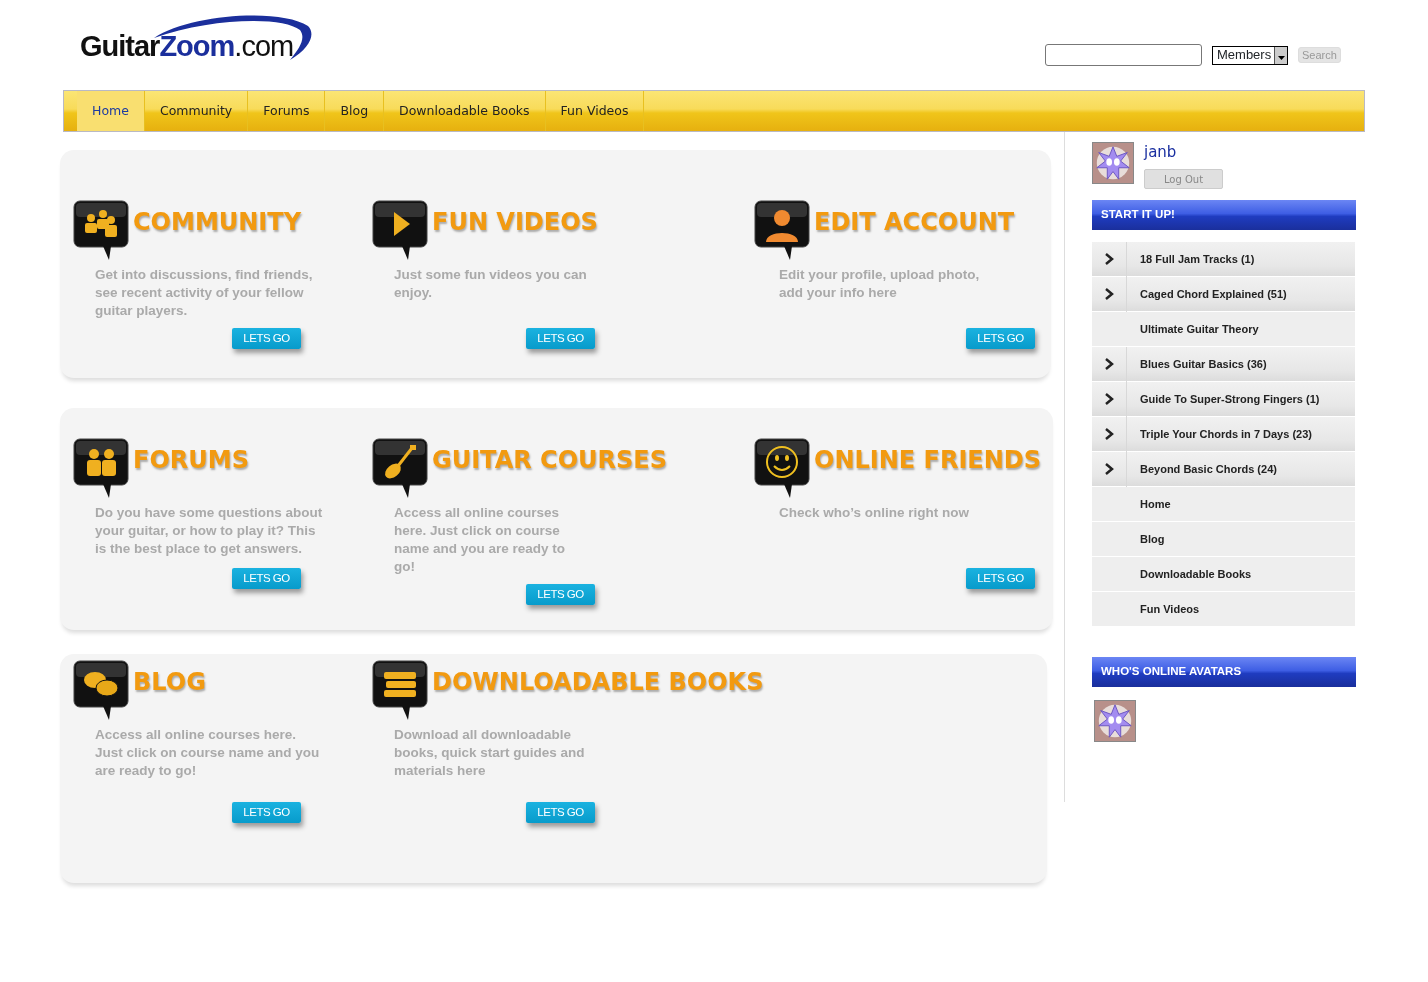 The height and width of the screenshot is (982, 1428). Describe the element at coordinates (1223, 399) in the screenshot. I see `sidebar-menu-item: Guide To Super-Strong Fingers (1)` at that location.